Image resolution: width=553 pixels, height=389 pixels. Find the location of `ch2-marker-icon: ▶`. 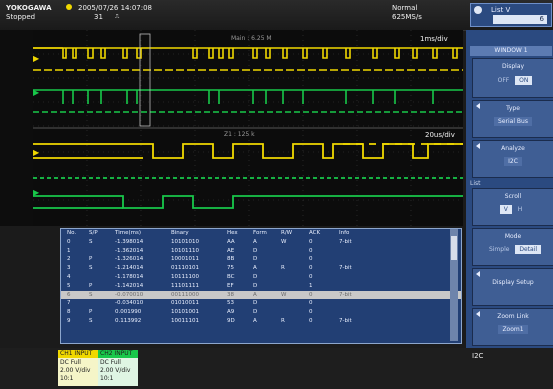

ch2-marker-icon: ▶ is located at coordinates (36, 92).